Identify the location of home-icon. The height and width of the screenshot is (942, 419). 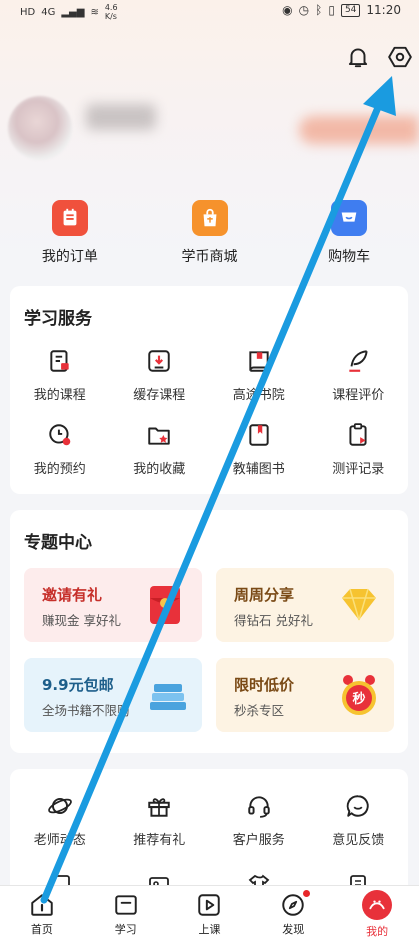
(42, 905).